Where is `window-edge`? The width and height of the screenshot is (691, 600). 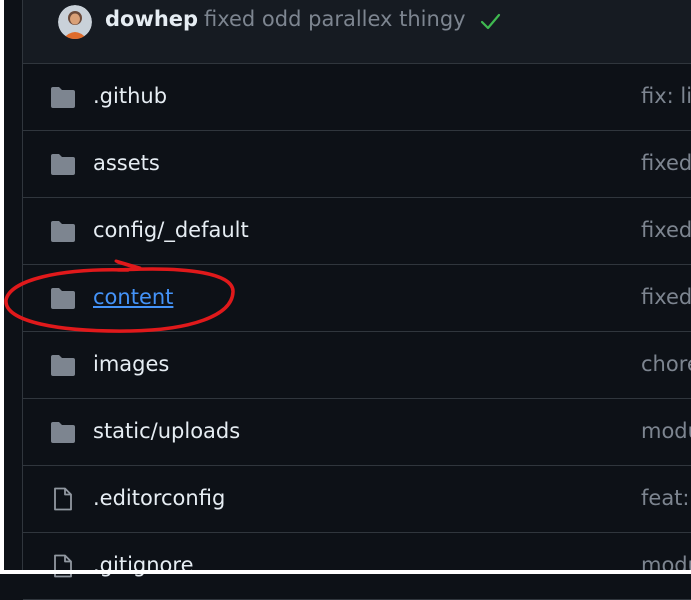
window-edge is located at coordinates (2, 287).